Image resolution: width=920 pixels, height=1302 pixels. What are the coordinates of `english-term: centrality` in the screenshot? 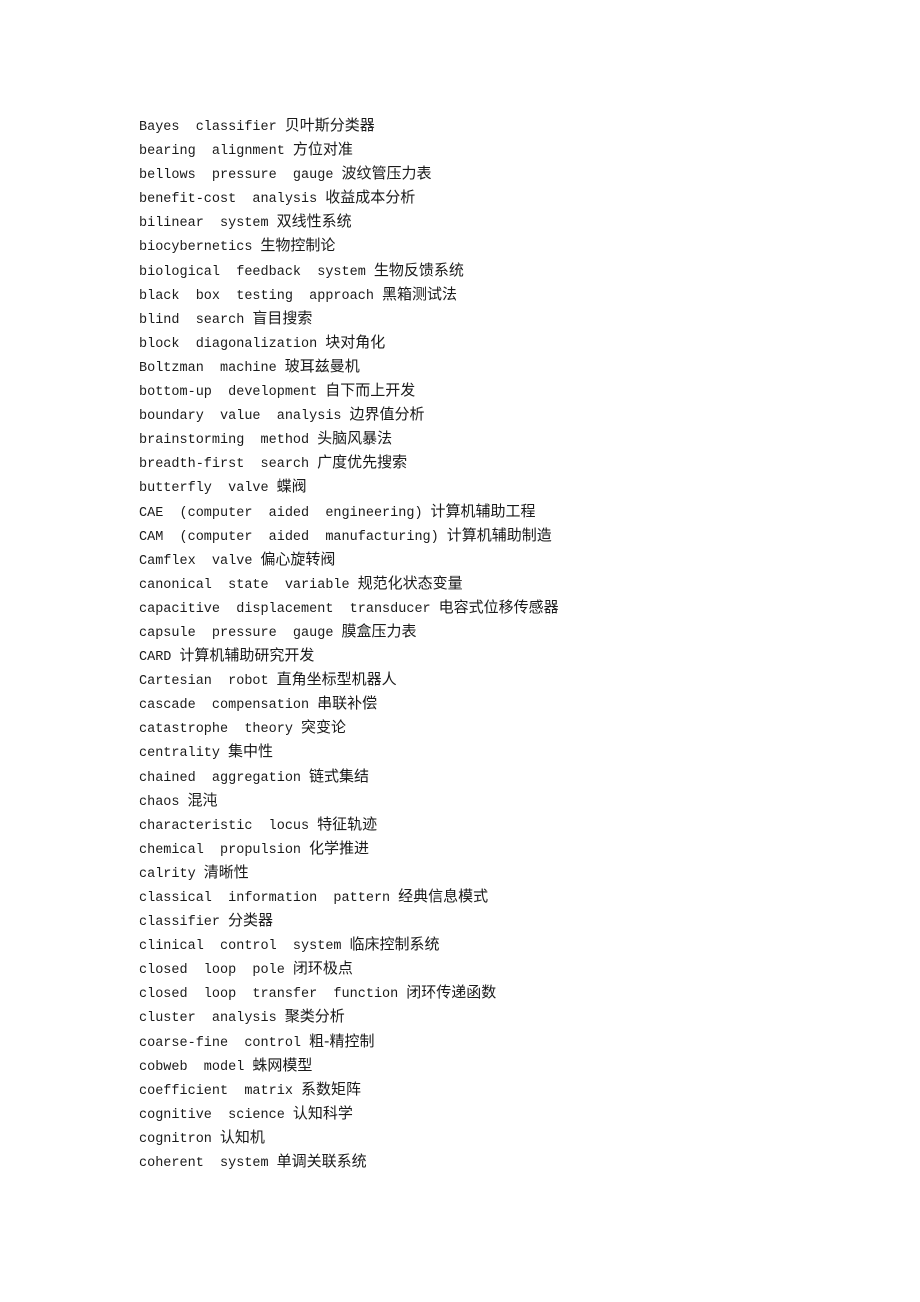 It's located at (180, 754).